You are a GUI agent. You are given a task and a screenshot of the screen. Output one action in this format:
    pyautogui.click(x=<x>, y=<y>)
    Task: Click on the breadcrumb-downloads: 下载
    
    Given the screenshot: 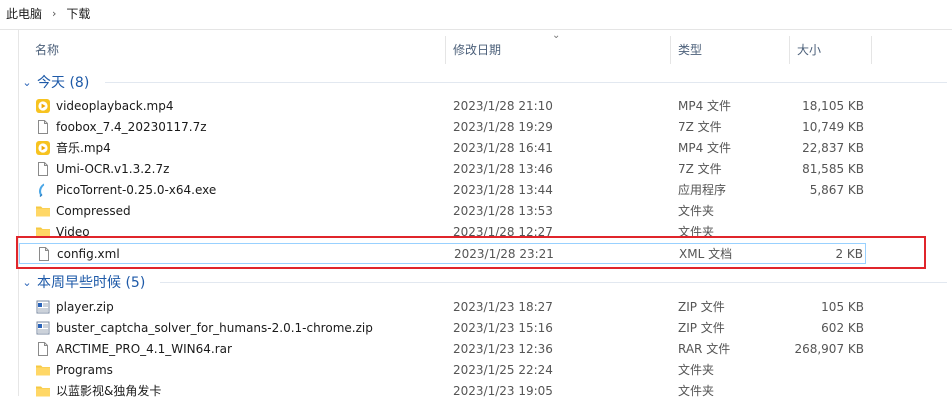 What is the action you would take?
    pyautogui.click(x=78, y=13)
    